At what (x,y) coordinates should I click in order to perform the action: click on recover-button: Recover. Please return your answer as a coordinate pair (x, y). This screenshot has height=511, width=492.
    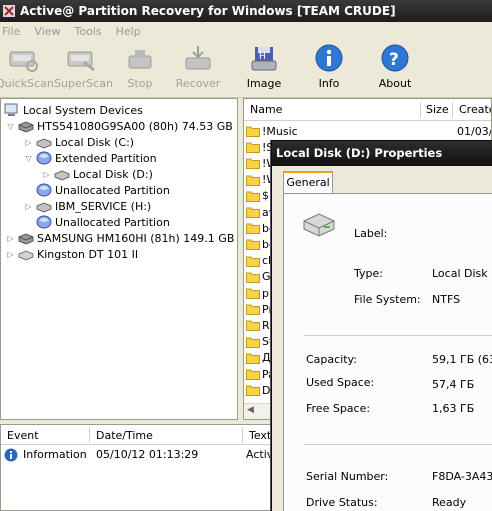
    Looking at the image, I should click on (198, 70).